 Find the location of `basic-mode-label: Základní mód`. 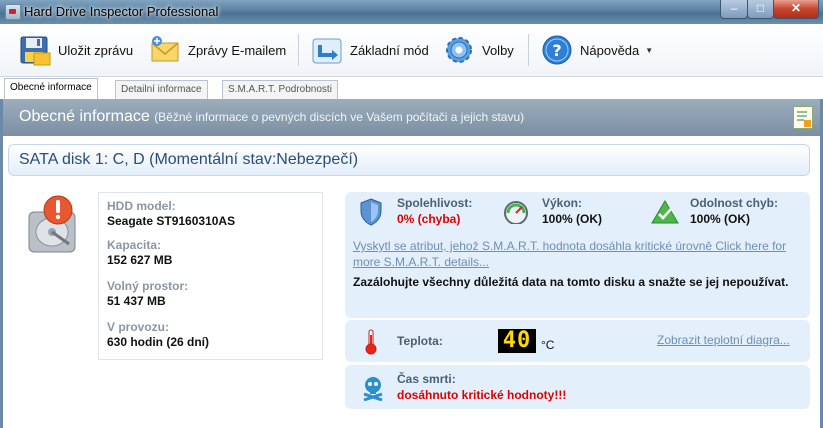

basic-mode-label: Základní mód is located at coordinates (389, 50).